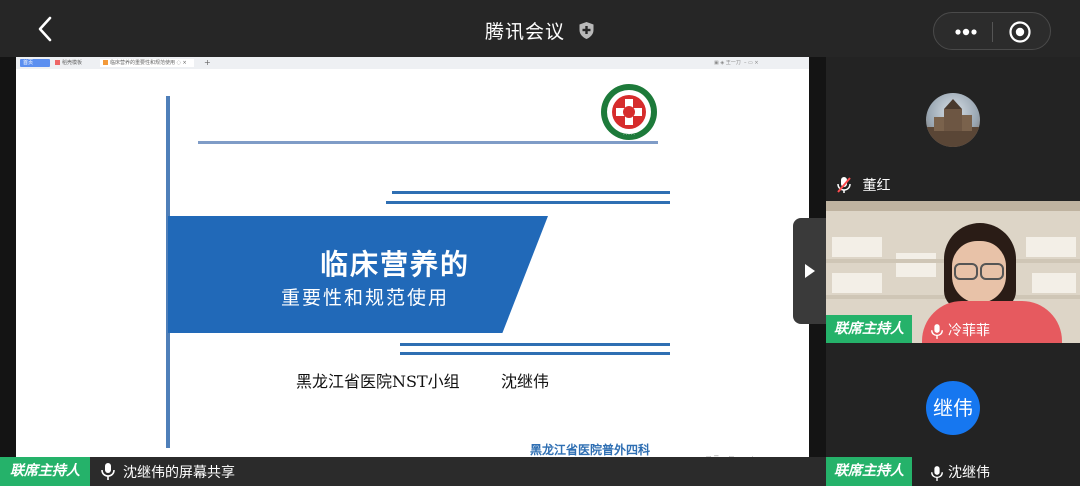 This screenshot has width=1080, height=486. I want to click on participant-name-row: 冷菲菲, so click(960, 330).